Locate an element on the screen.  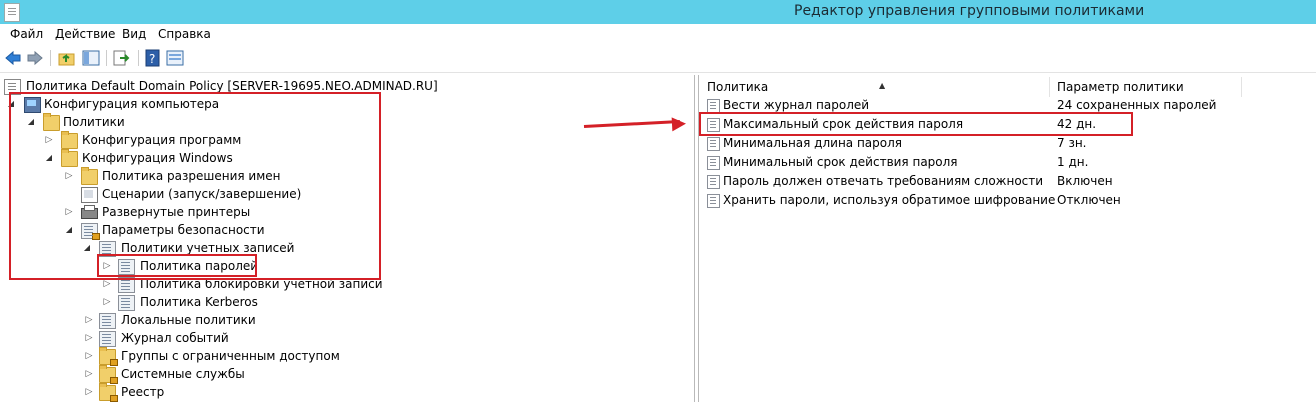
menu-bar: Файл Действие Вид Справка is located at coordinates (658, 34).